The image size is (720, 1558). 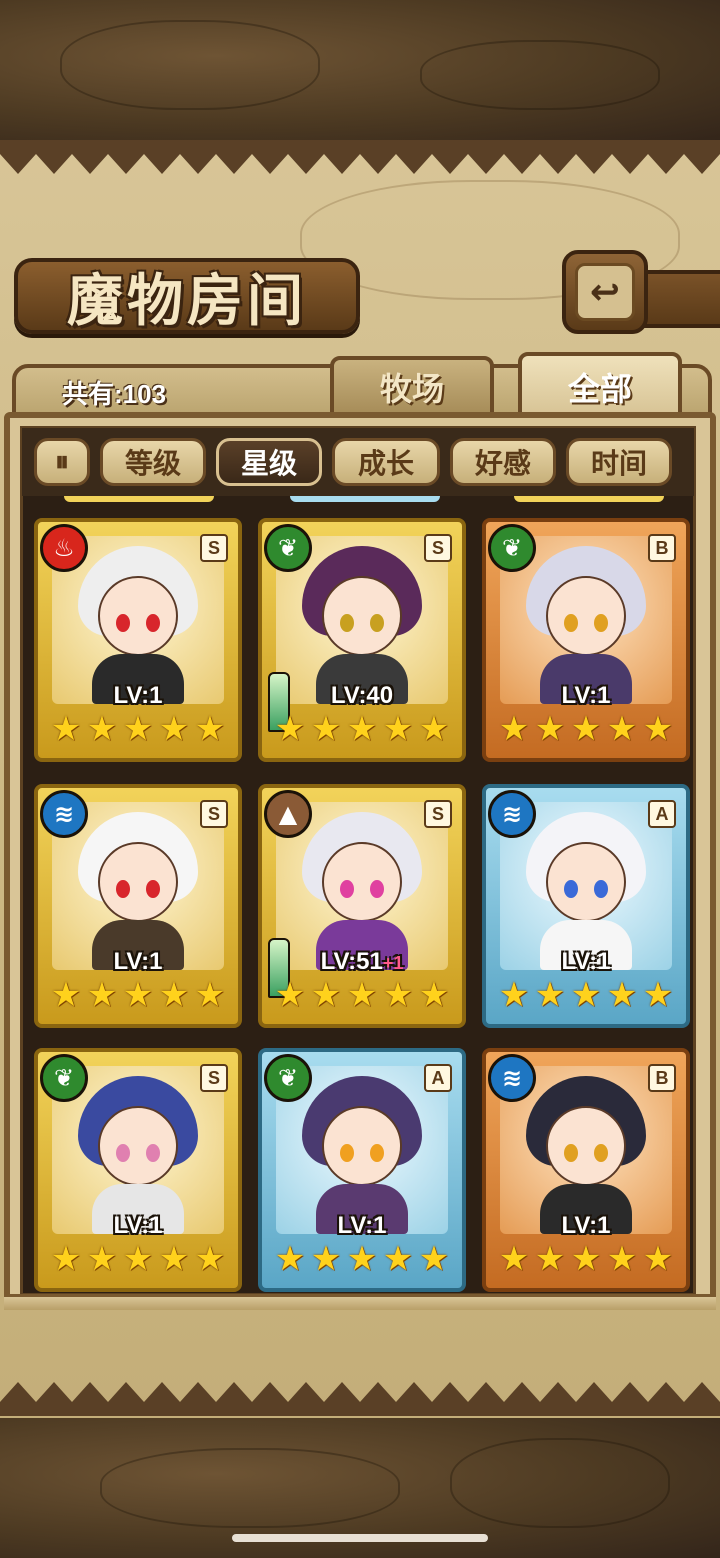 What do you see at coordinates (393, 963) in the screenshot?
I see `level-bonus: +1` at bounding box center [393, 963].